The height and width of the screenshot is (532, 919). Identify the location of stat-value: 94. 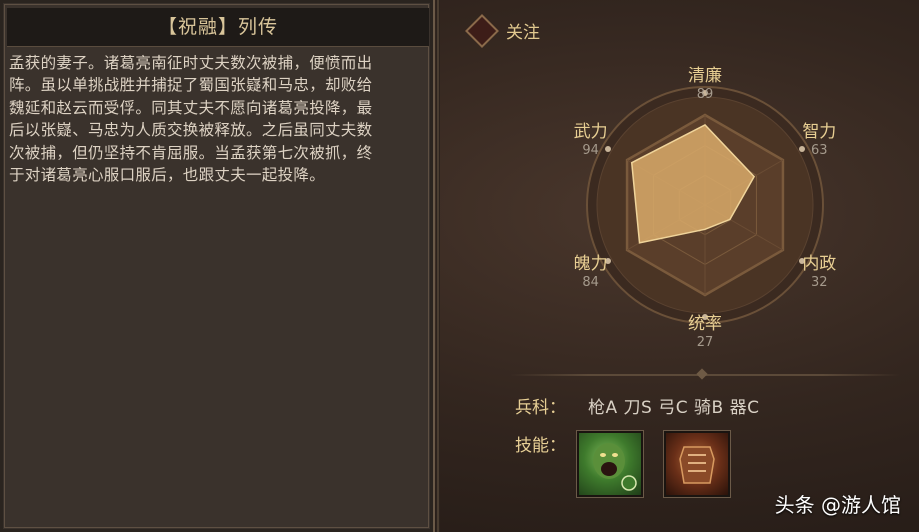
(590, 150).